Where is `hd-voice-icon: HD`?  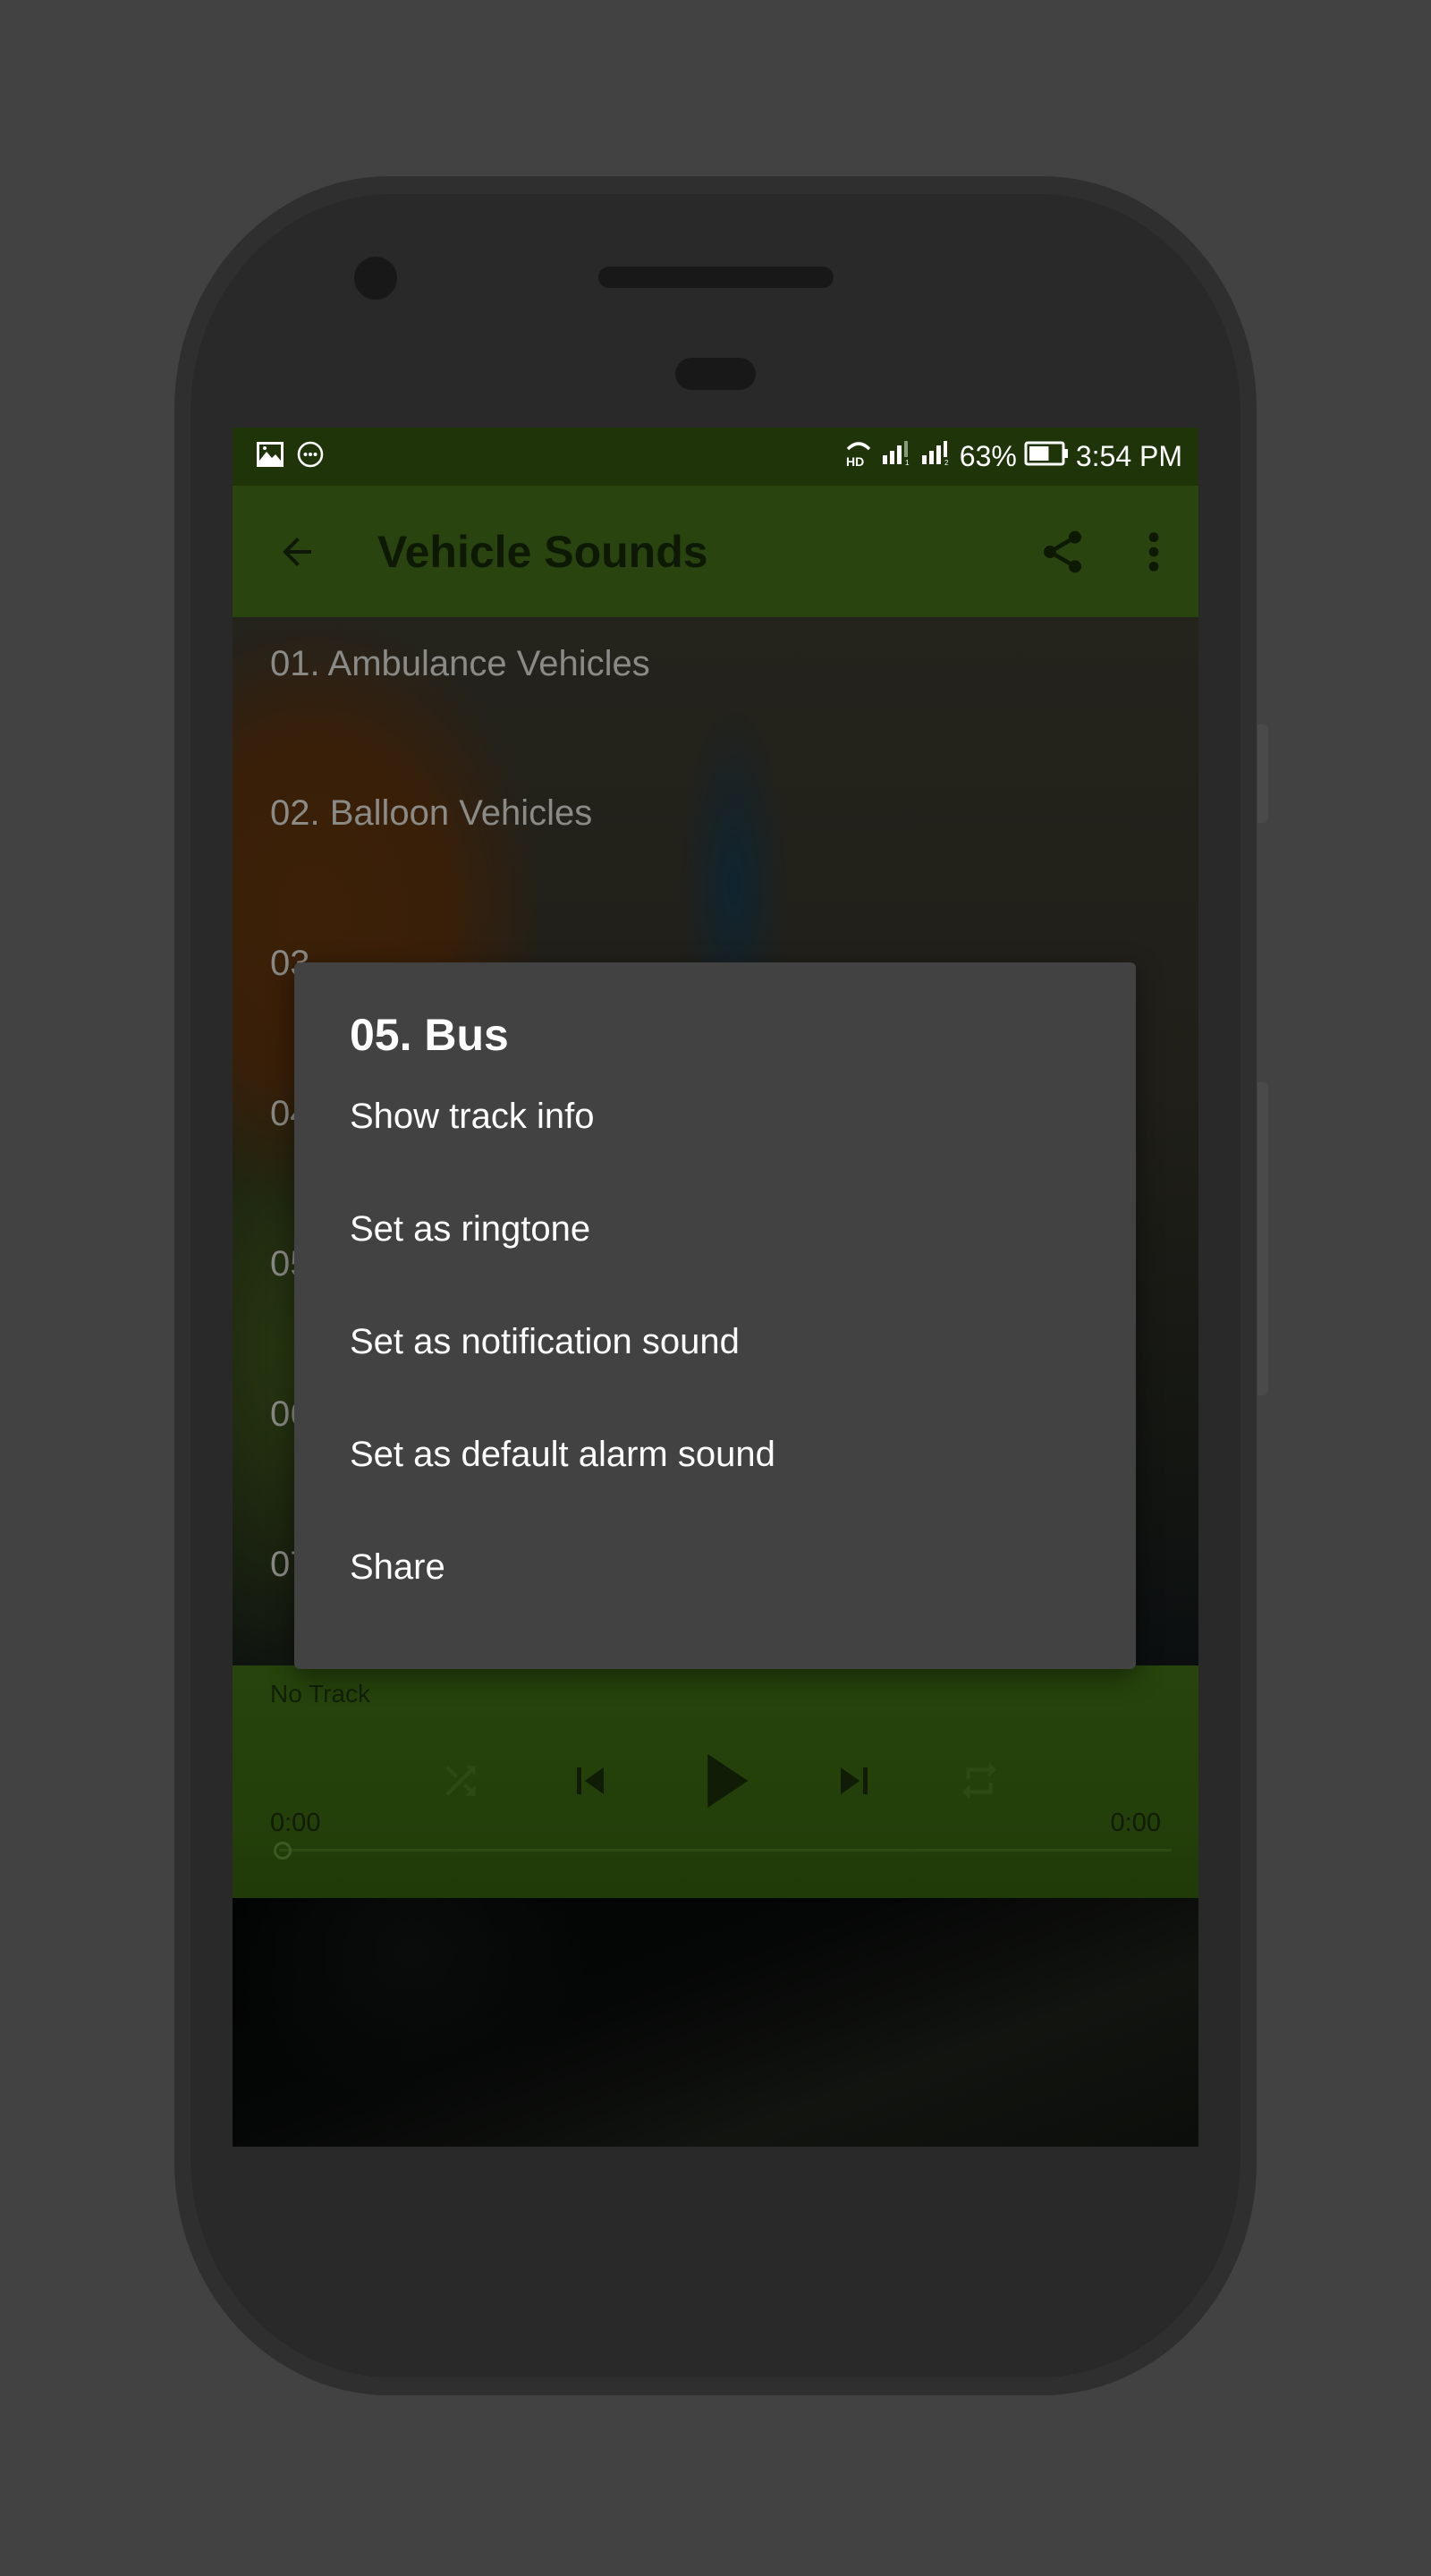 hd-voice-icon: HD is located at coordinates (859, 457).